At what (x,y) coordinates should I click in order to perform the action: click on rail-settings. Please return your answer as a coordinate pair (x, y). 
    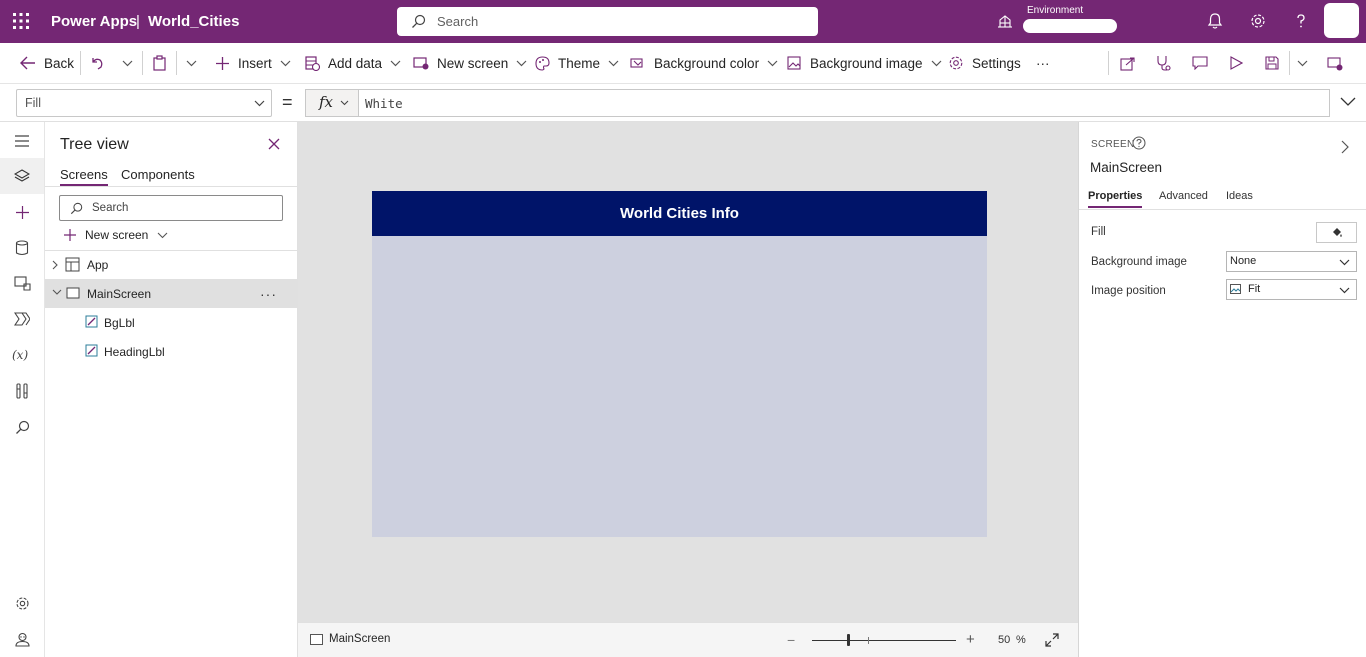
    Looking at the image, I should click on (22, 603).